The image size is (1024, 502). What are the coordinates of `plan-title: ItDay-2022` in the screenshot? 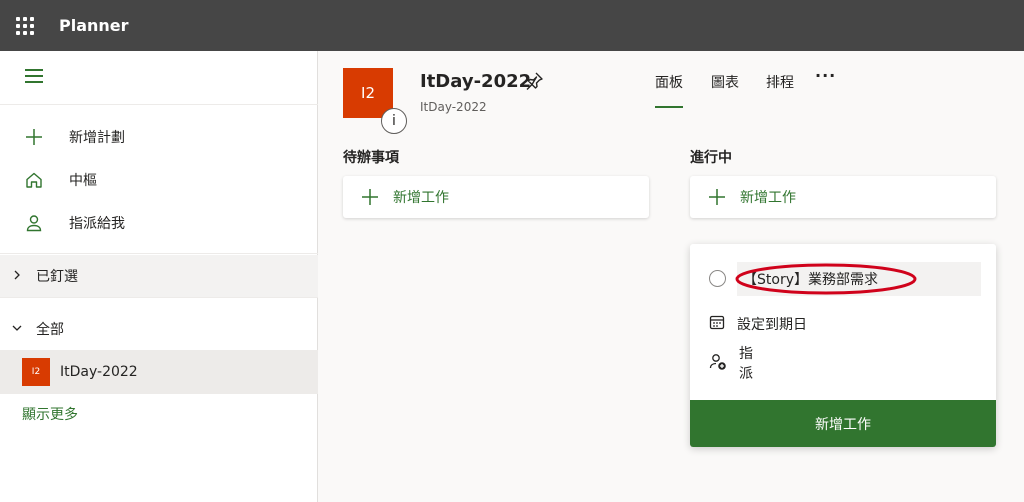 It's located at (476, 81).